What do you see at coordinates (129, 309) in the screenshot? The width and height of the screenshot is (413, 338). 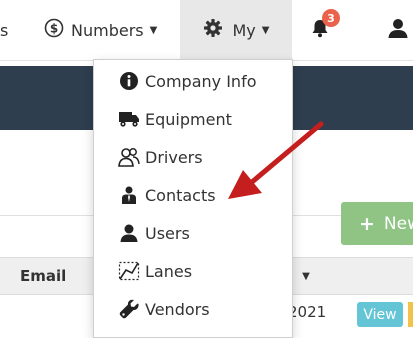 I see `wrench-icon` at bounding box center [129, 309].